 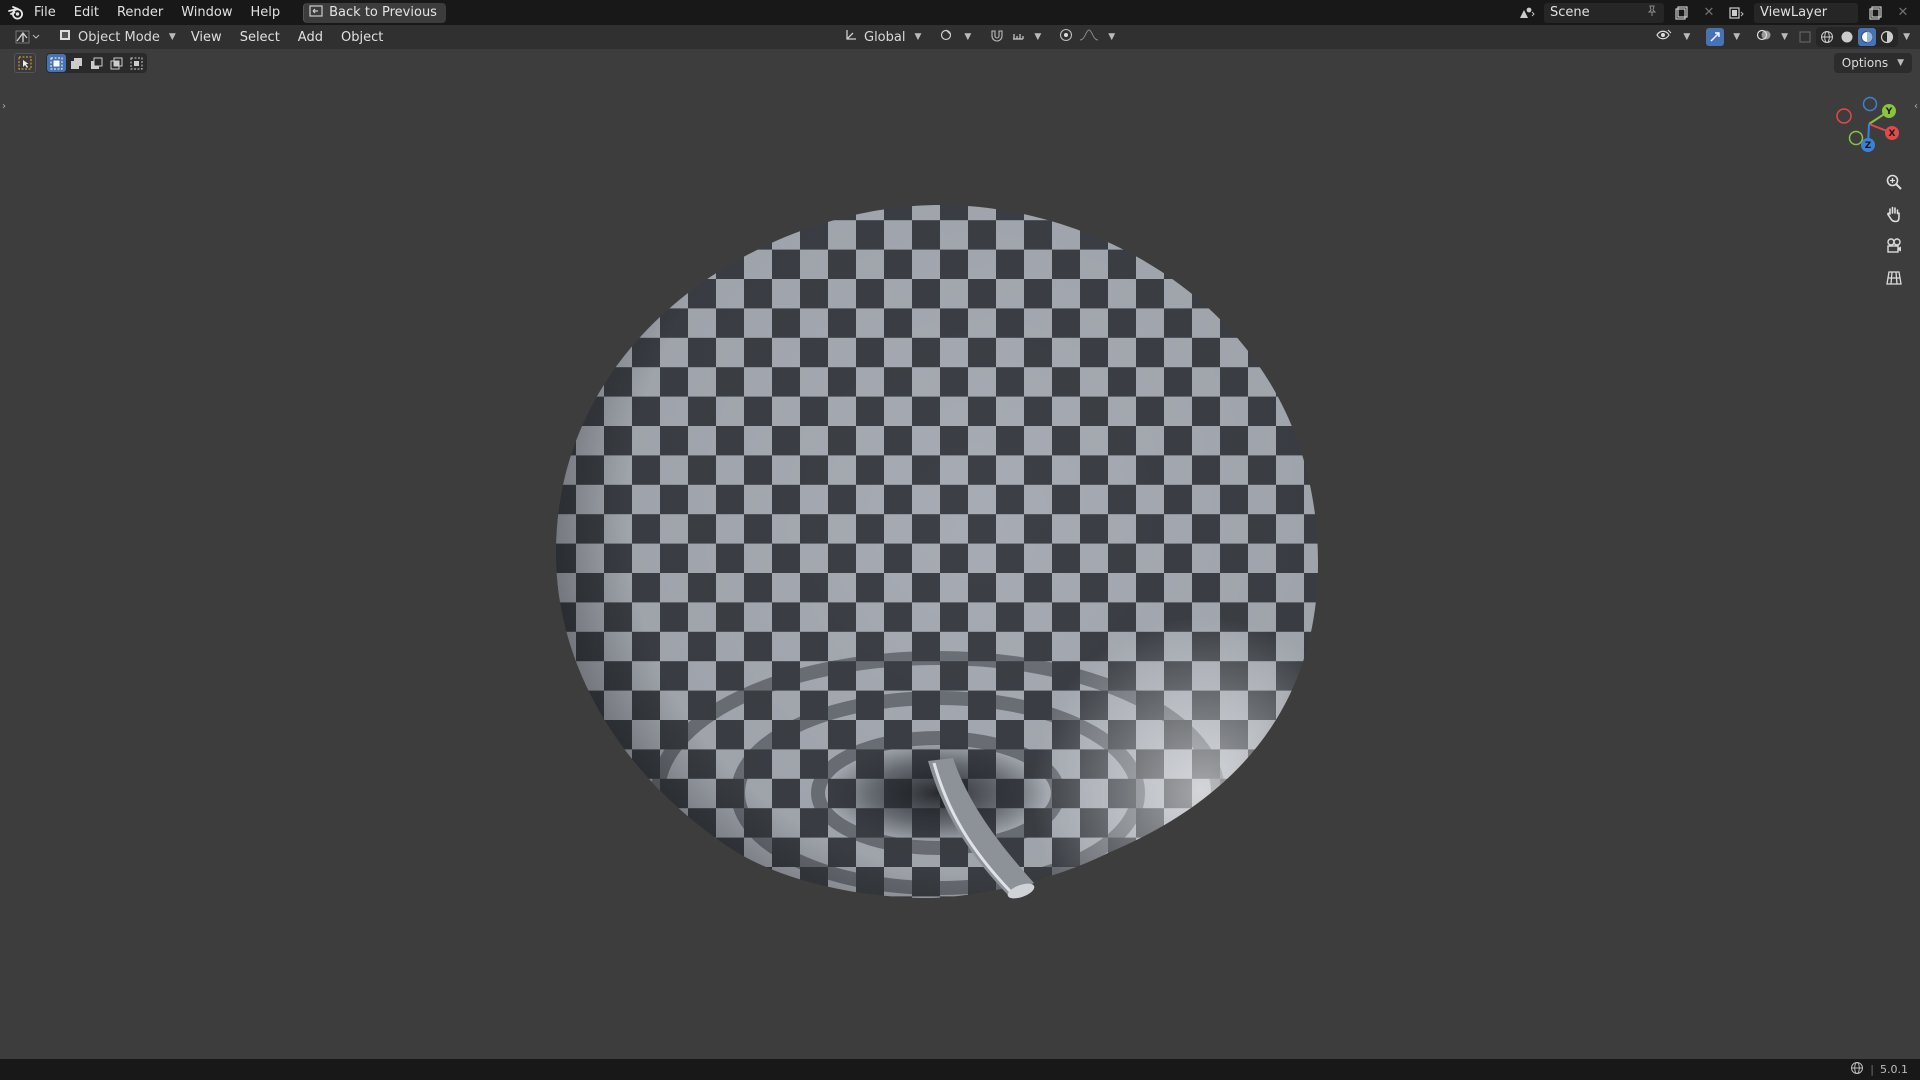 I want to click on snap-magnet-icon, so click(x=997, y=37).